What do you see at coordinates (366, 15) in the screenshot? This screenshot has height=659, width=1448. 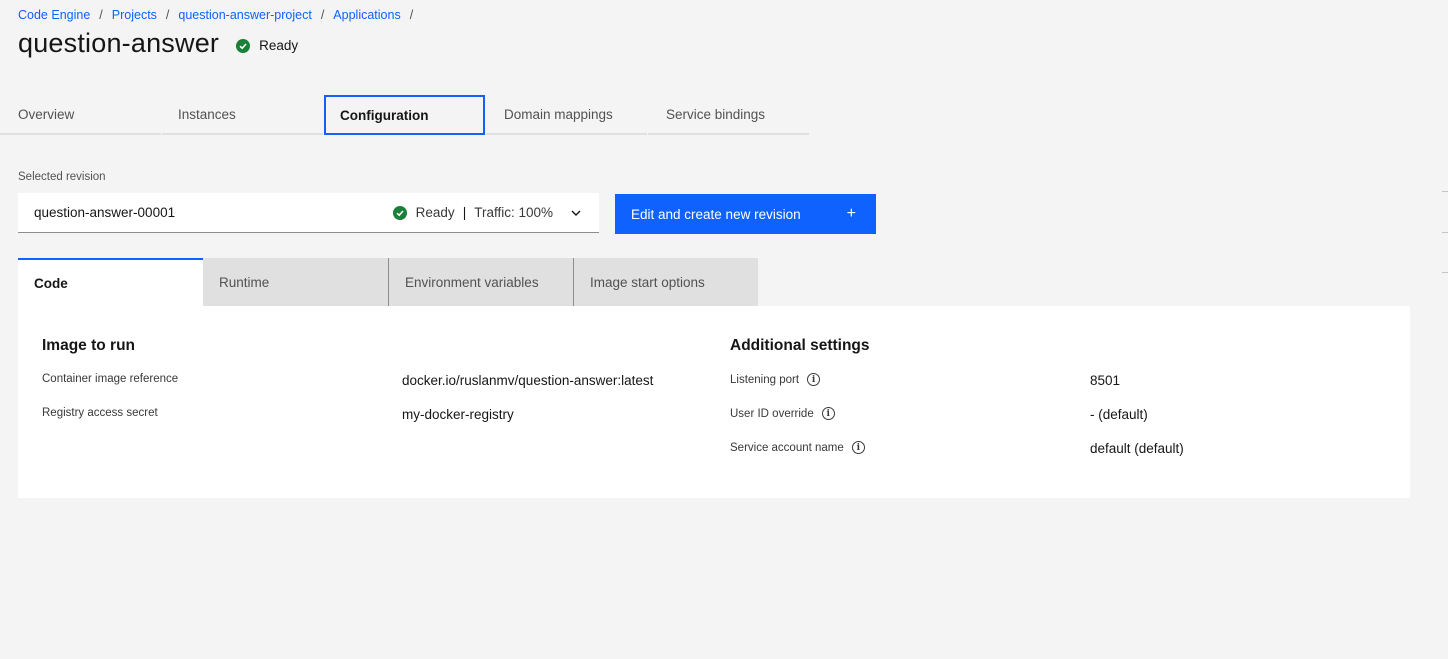 I see `breadcrumb-applications: Applications` at bounding box center [366, 15].